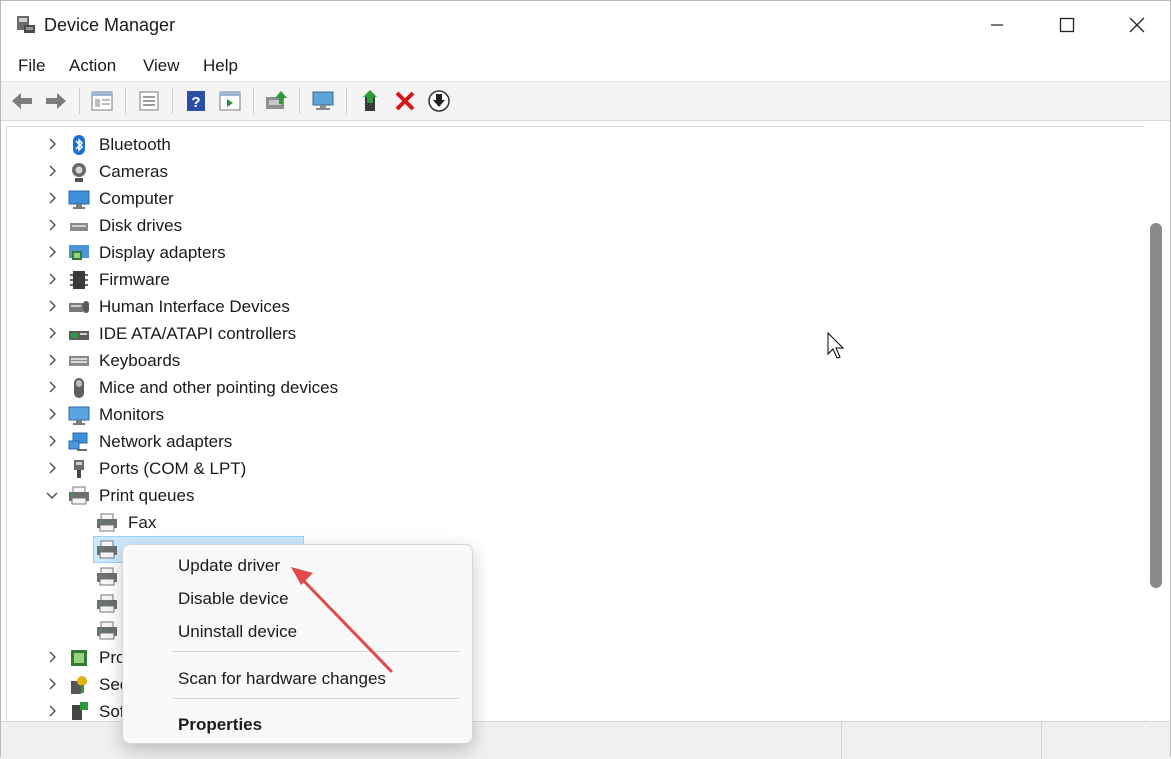  What do you see at coordinates (110, 25) in the screenshot?
I see `window-title: Device Manager` at bounding box center [110, 25].